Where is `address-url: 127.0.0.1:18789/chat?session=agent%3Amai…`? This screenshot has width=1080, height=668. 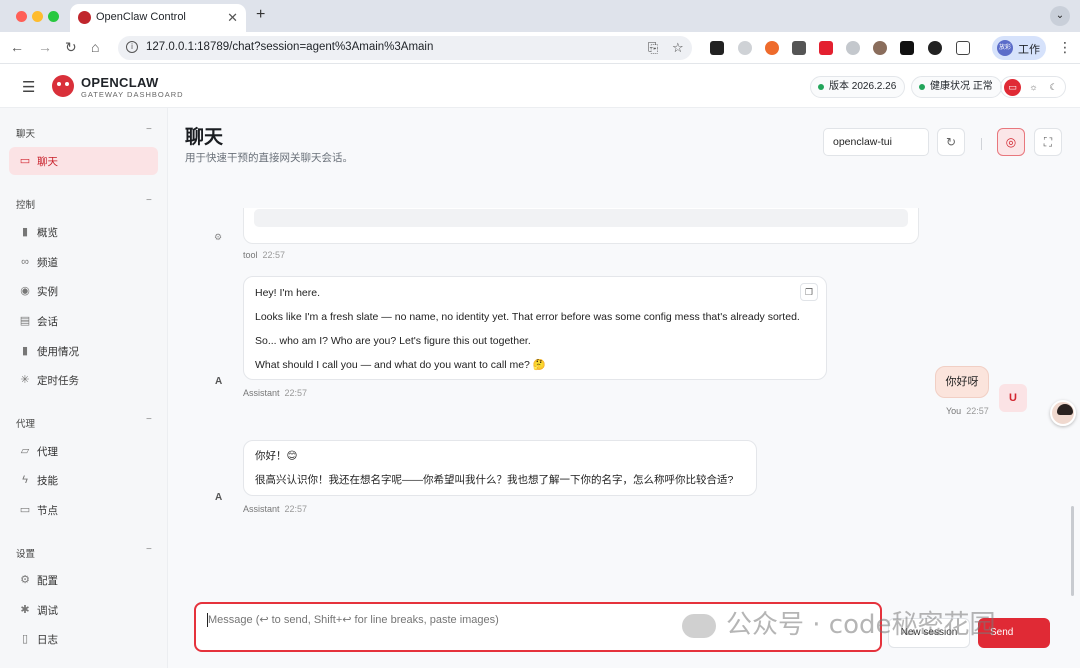
address-url: 127.0.0.1:18789/chat?session=agent%3Amai… is located at coordinates (289, 47).